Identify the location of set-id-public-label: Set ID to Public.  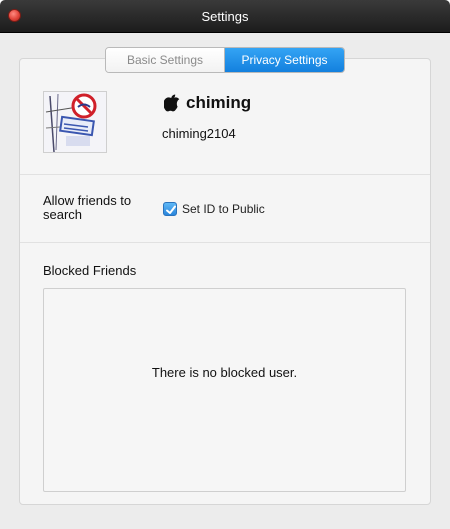
(223, 209).